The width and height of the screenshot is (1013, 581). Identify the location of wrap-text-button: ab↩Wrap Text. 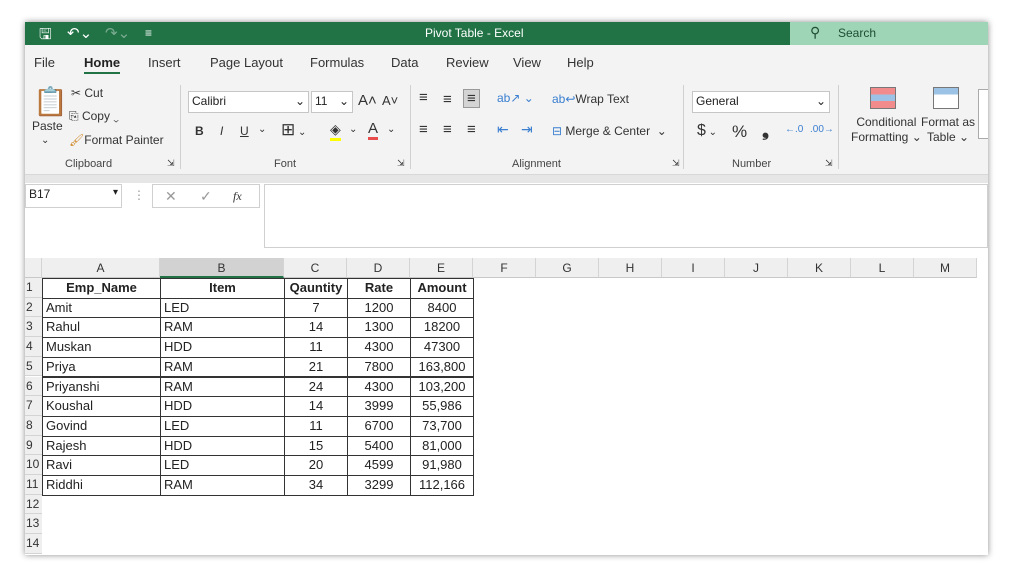
(590, 99).